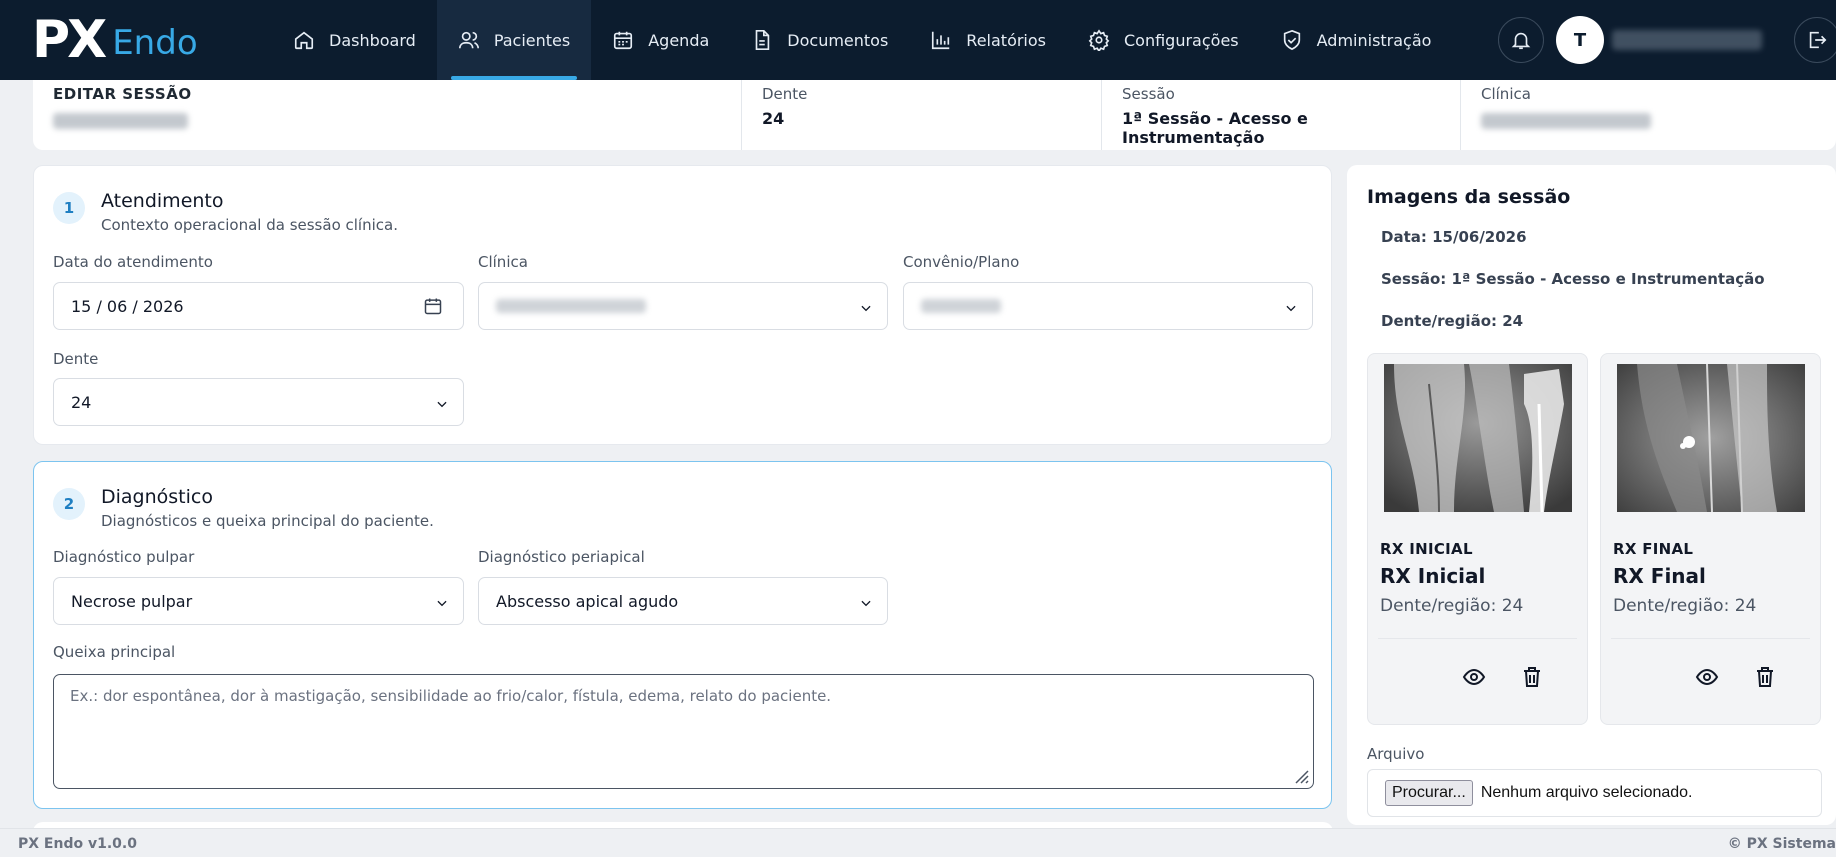 This screenshot has height=857, width=1836. Describe the element at coordinates (69, 208) in the screenshot. I see `step-badge: 1` at that location.